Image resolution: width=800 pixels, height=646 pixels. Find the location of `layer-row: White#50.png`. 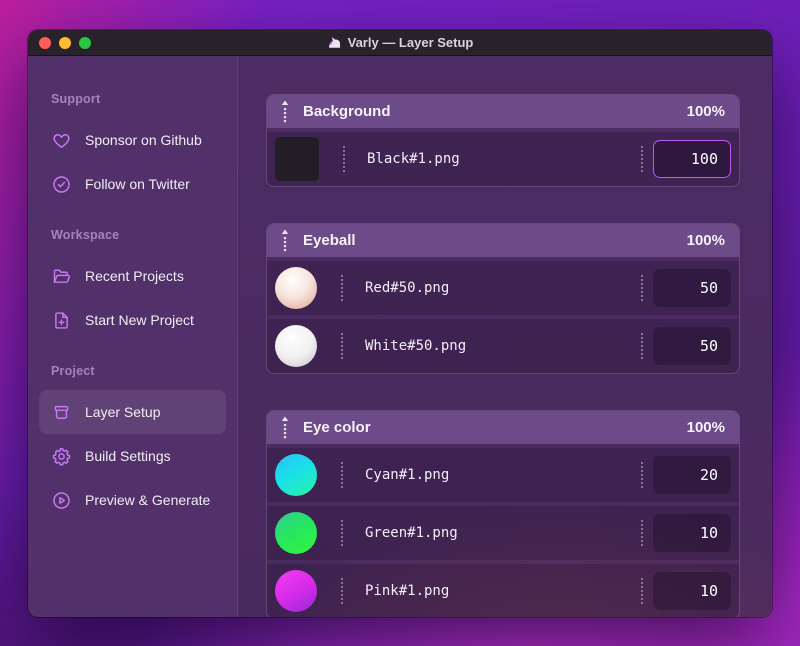

layer-row: White#50.png is located at coordinates (503, 346).